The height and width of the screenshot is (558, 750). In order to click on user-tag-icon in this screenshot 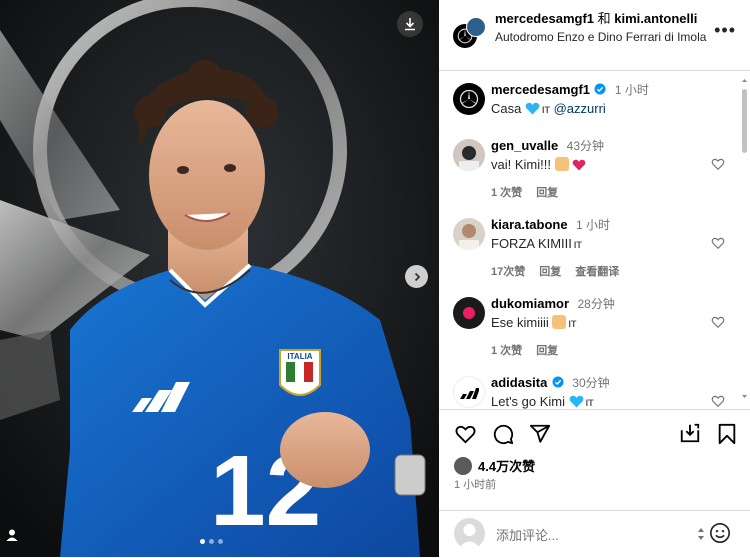, I will do `click(12, 535)`.